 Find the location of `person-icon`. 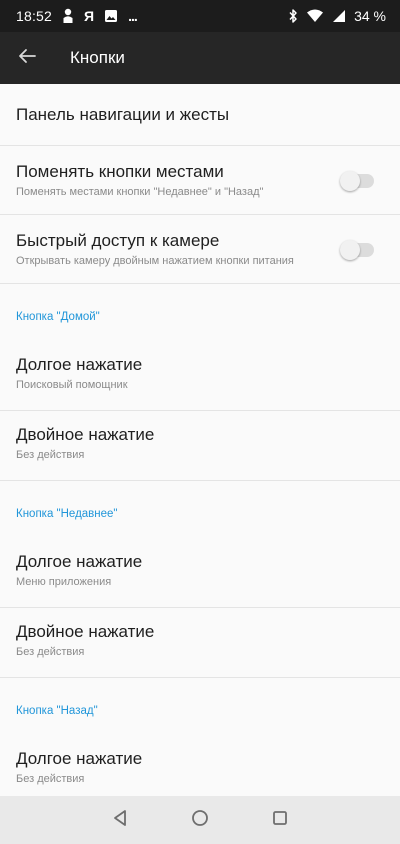

person-icon is located at coordinates (68, 16).